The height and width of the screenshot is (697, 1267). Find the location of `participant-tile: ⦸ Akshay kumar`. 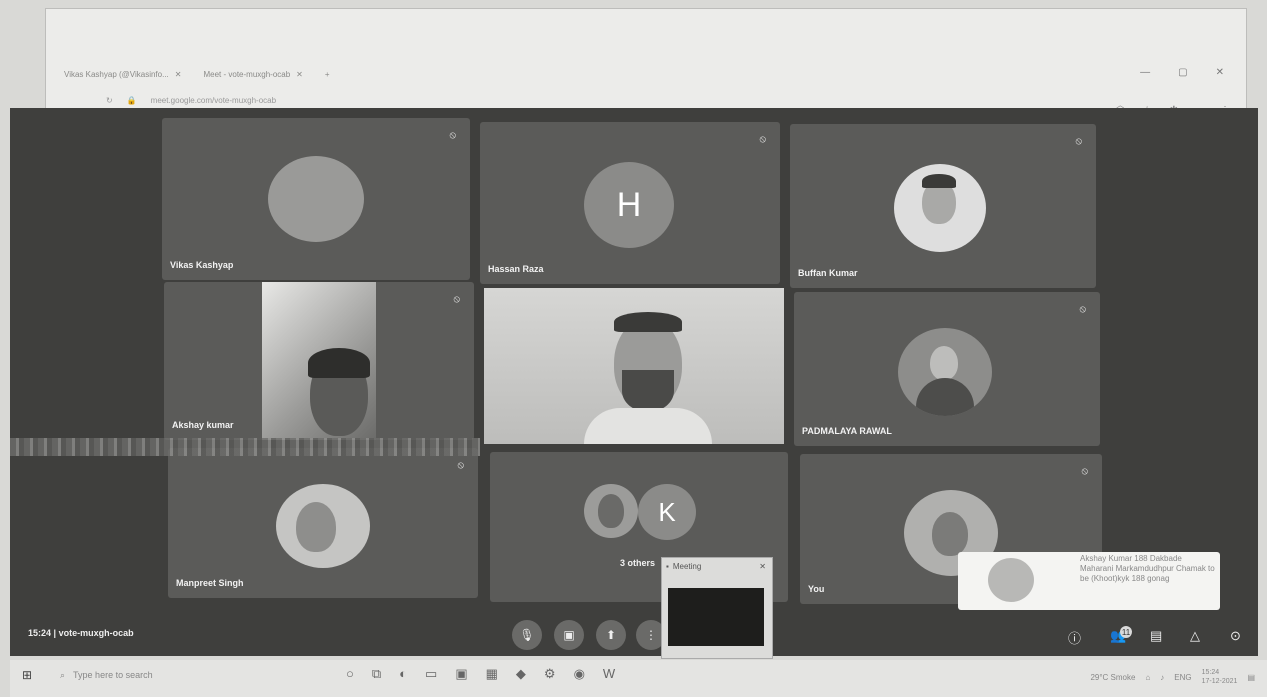

participant-tile: ⦸ Akshay kumar is located at coordinates (319, 361).